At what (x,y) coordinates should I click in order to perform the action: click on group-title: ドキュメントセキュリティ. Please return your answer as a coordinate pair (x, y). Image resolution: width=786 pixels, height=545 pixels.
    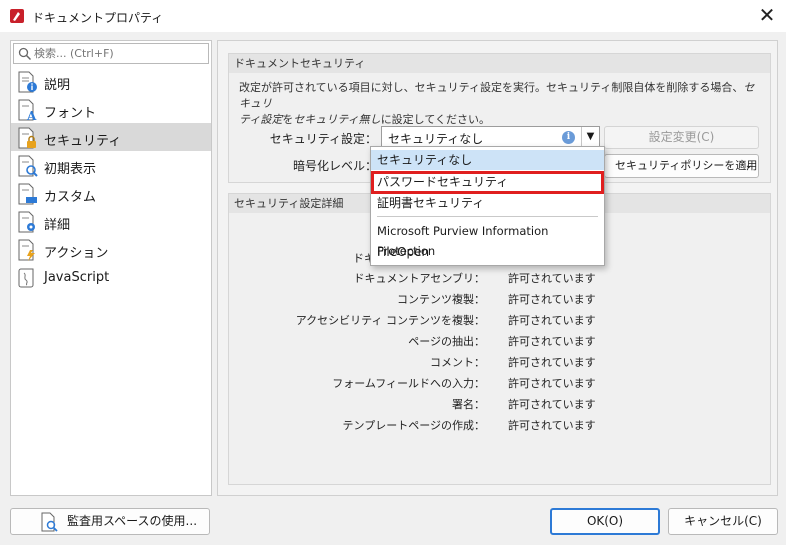
    Looking at the image, I should click on (499, 63).